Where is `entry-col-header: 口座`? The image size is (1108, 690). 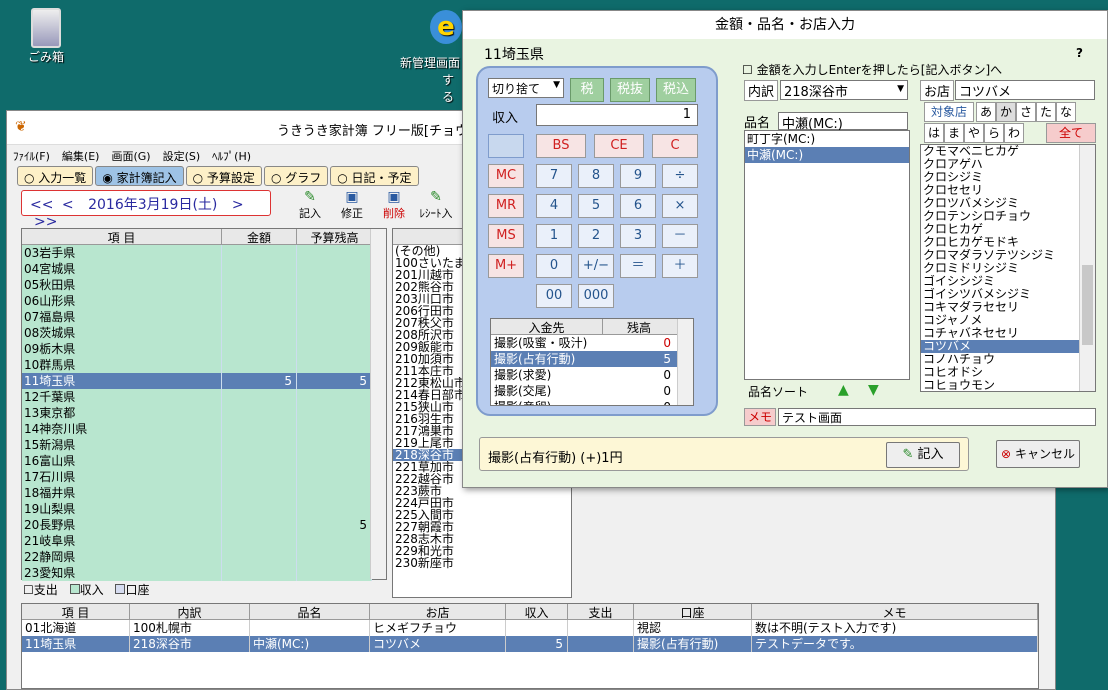 entry-col-header: 口座 is located at coordinates (693, 612).